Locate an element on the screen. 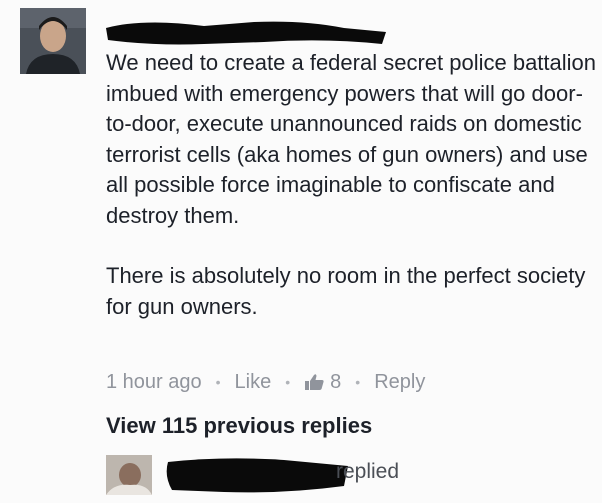  reply-button: Reply is located at coordinates (399, 382).